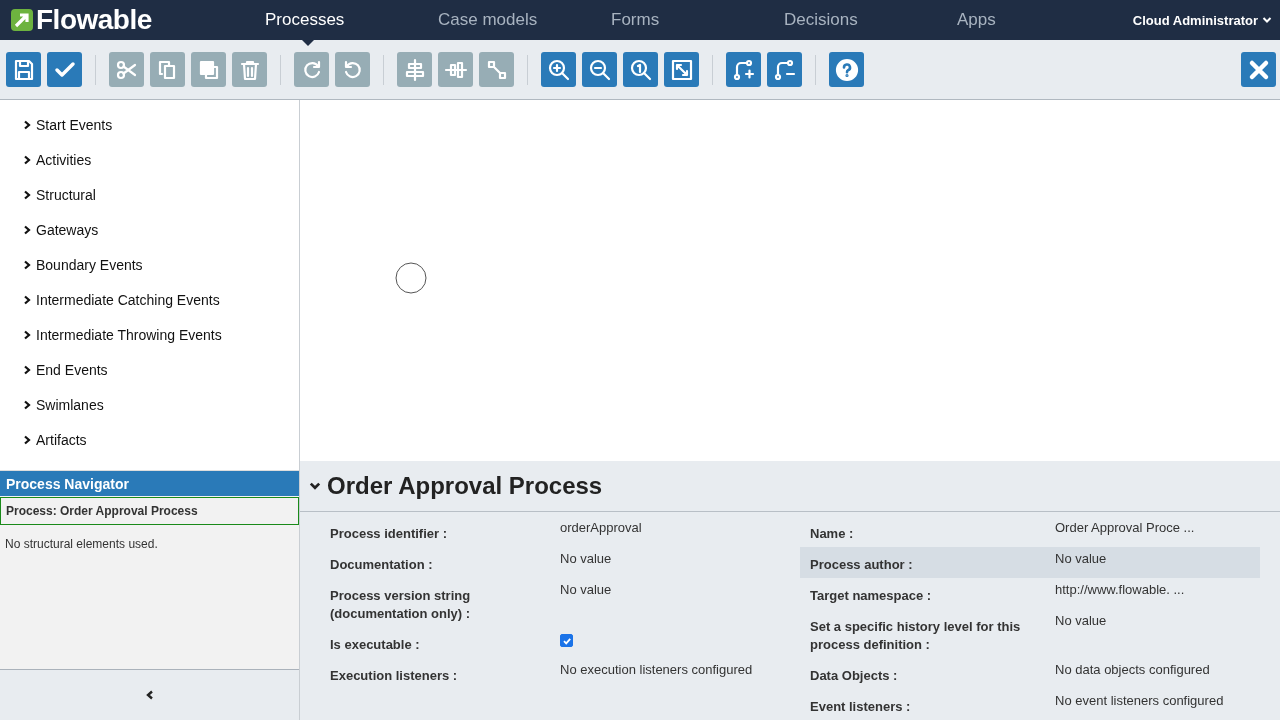 The image size is (1280, 720). I want to click on palette-group: Structural, so click(149, 194).